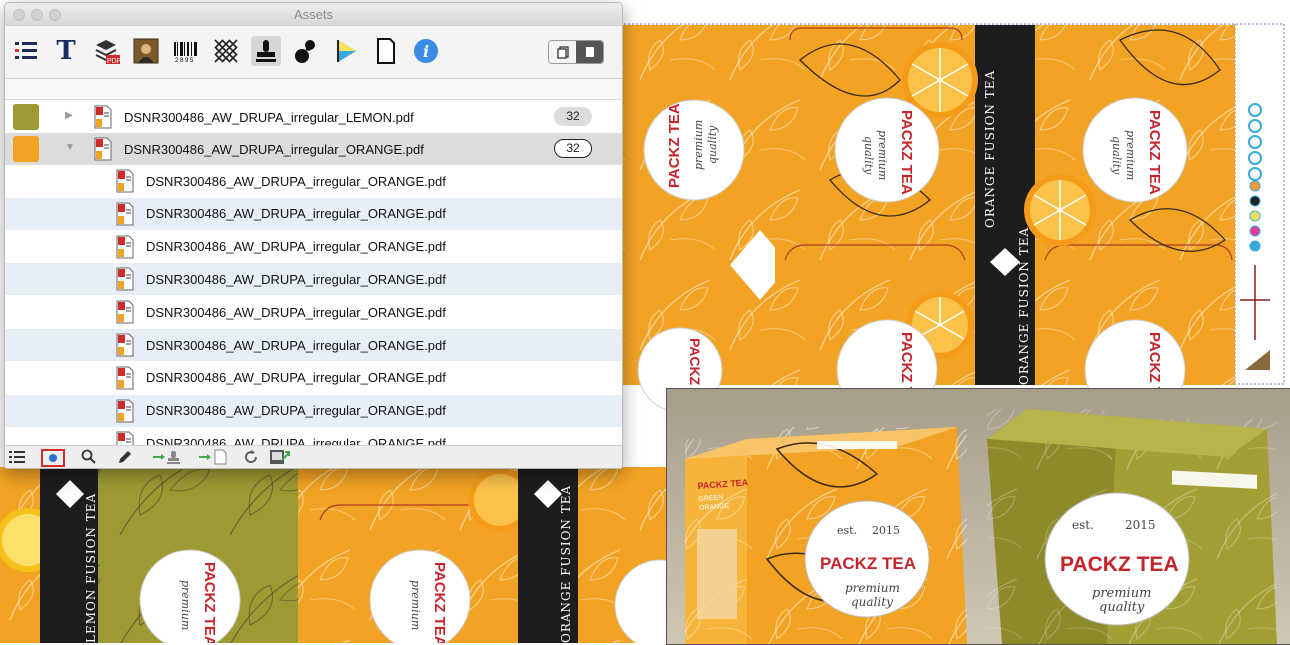  Describe the element at coordinates (274, 149) in the screenshot. I see `file-name: DSNR300486_AW_DRUPA_irregular_ORANGE.pdf` at that location.